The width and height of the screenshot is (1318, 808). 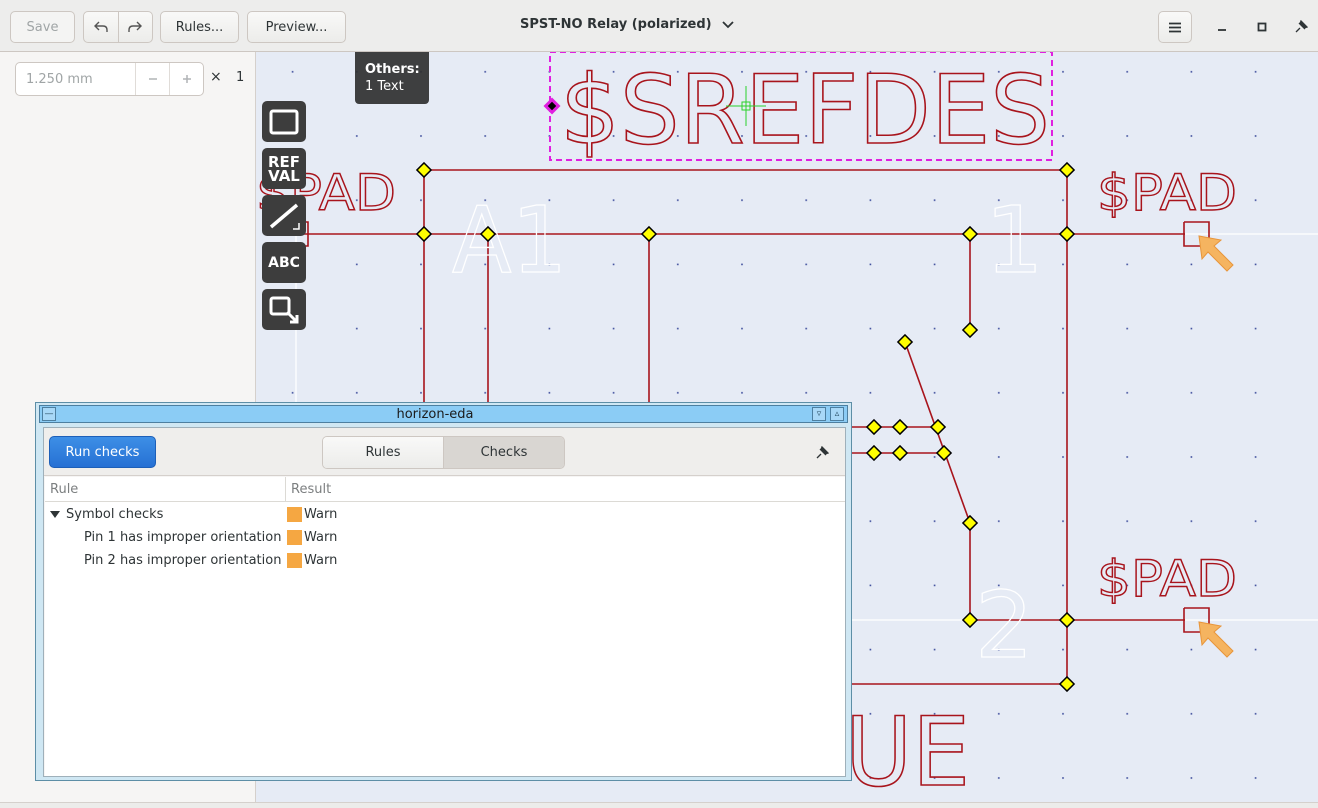 I want to click on tool-text: ABC, so click(x=284, y=262).